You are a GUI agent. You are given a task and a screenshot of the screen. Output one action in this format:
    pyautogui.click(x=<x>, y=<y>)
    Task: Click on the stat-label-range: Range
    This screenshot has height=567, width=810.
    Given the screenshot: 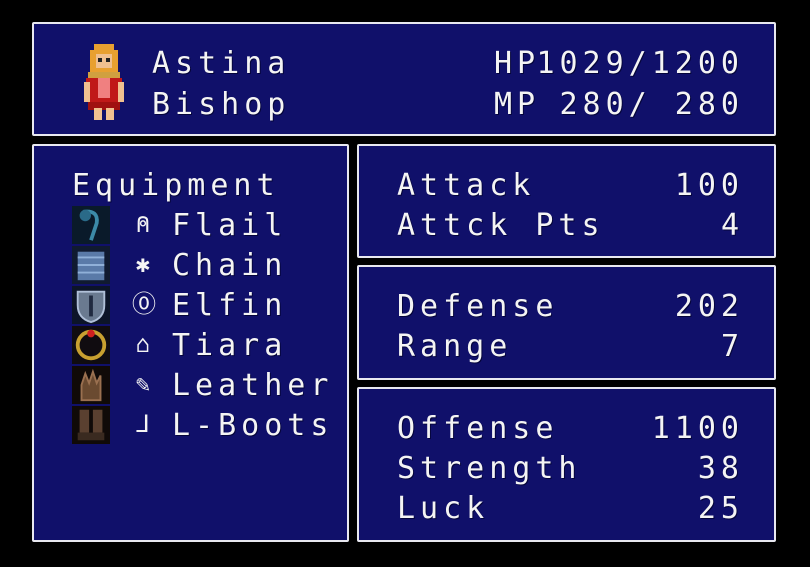 What is the action you would take?
    pyautogui.click(x=455, y=346)
    